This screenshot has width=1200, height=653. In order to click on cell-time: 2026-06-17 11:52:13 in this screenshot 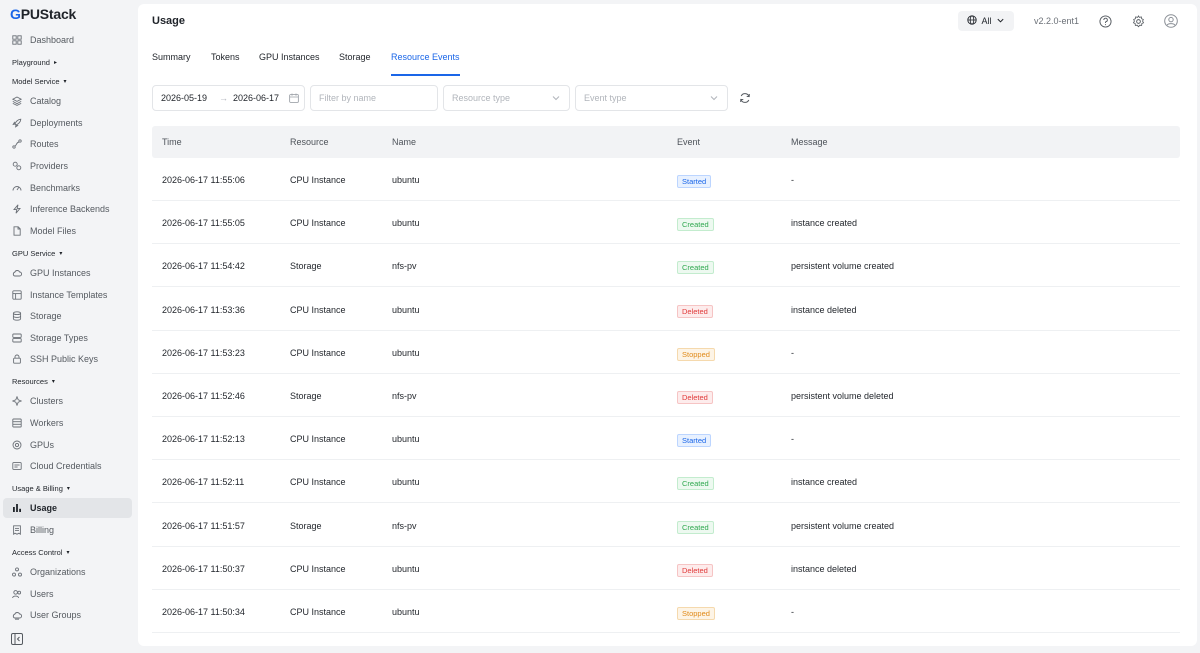, I will do `click(203, 439)`.